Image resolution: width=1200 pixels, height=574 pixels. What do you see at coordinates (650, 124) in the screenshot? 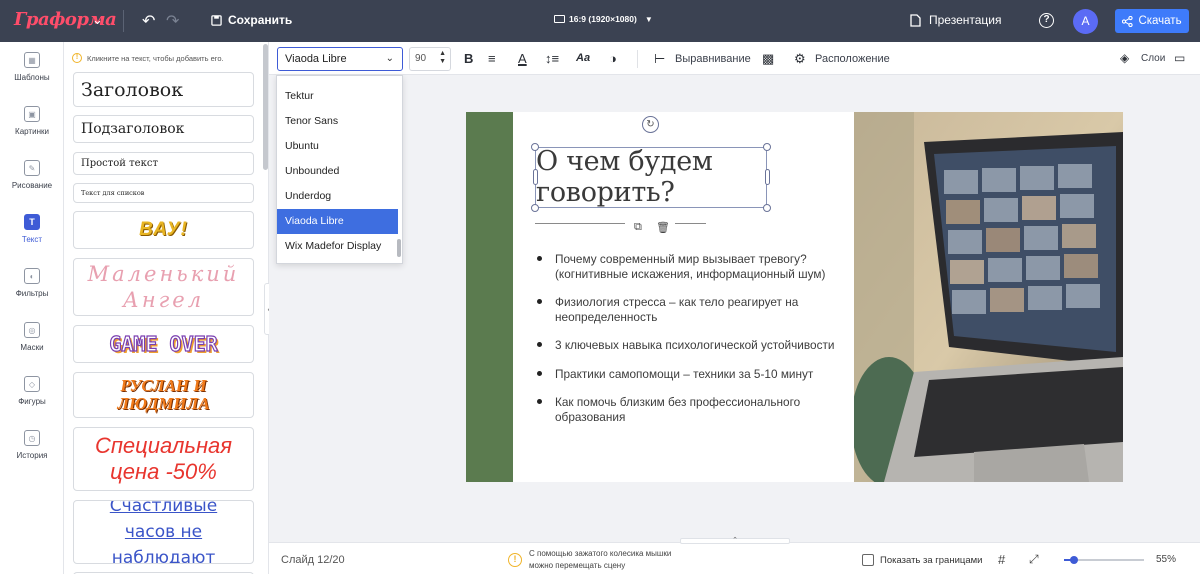
I see `rotate-handle-icon: ↻` at bounding box center [650, 124].